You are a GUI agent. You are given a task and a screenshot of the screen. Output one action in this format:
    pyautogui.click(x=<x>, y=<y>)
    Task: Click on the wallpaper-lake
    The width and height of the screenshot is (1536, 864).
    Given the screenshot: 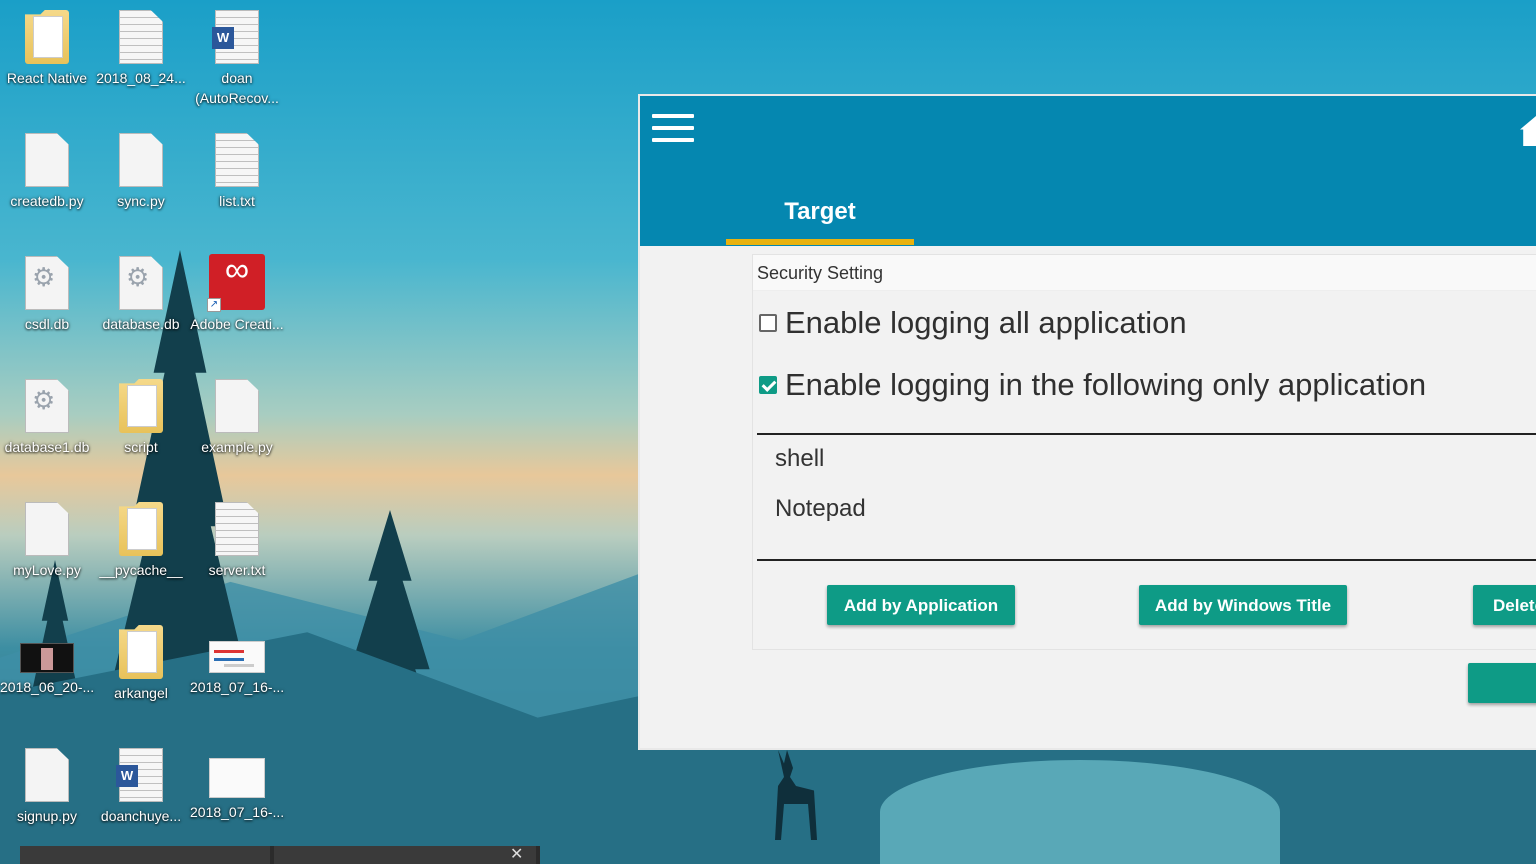 What is the action you would take?
    pyautogui.click(x=1080, y=812)
    